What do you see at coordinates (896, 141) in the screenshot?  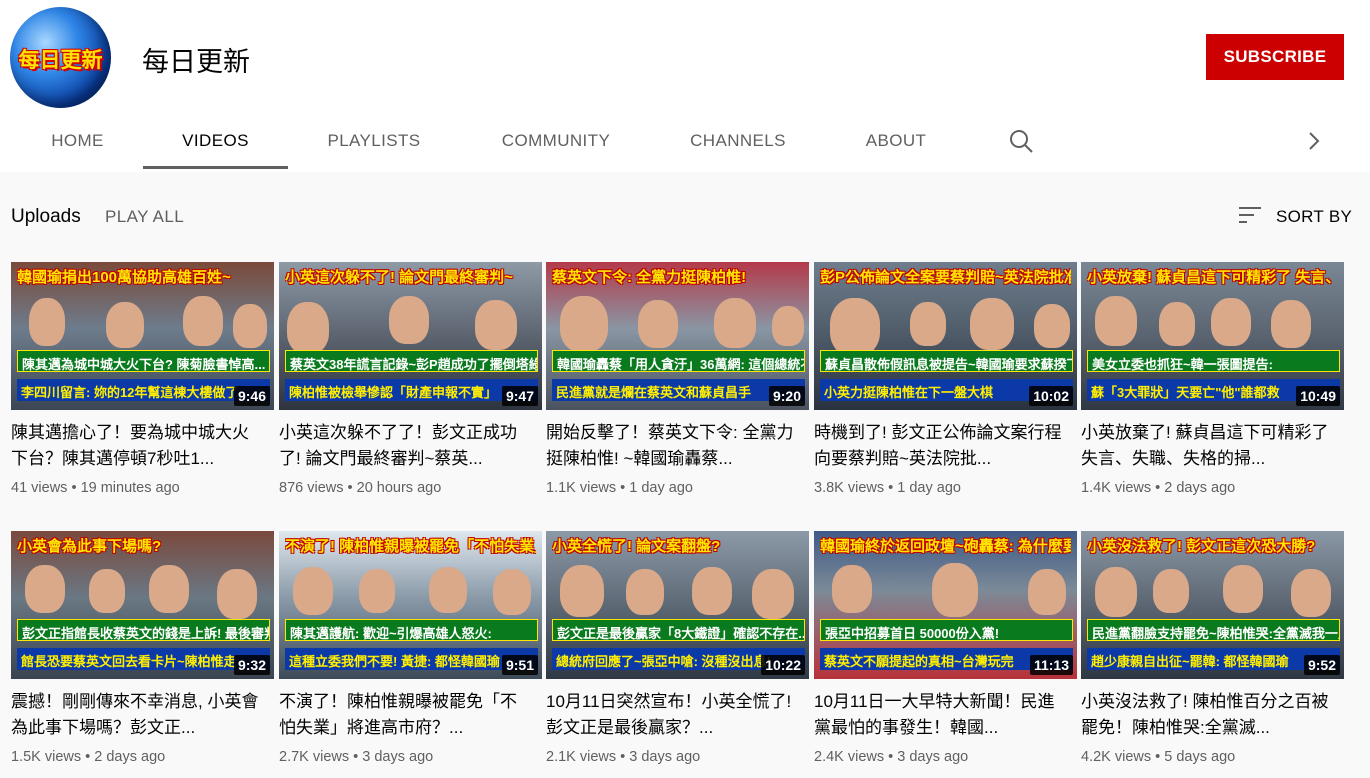 I see `tab-about: ABOUT` at bounding box center [896, 141].